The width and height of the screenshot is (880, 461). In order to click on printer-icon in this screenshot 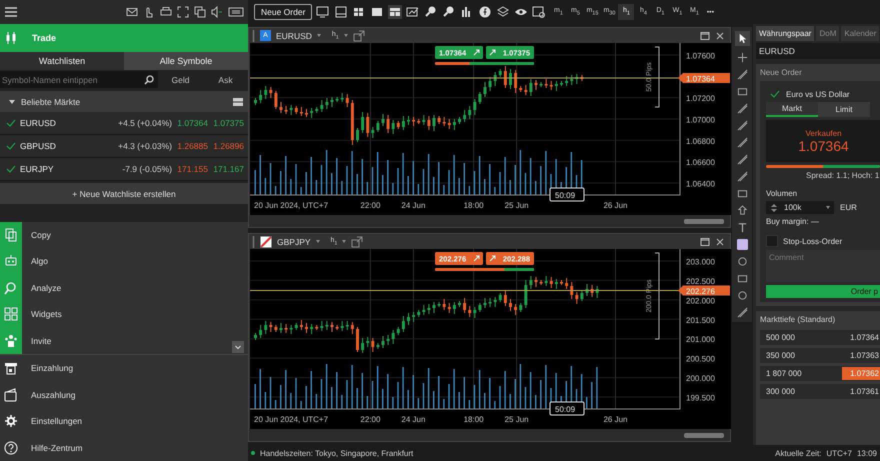, I will do `click(166, 12)`.